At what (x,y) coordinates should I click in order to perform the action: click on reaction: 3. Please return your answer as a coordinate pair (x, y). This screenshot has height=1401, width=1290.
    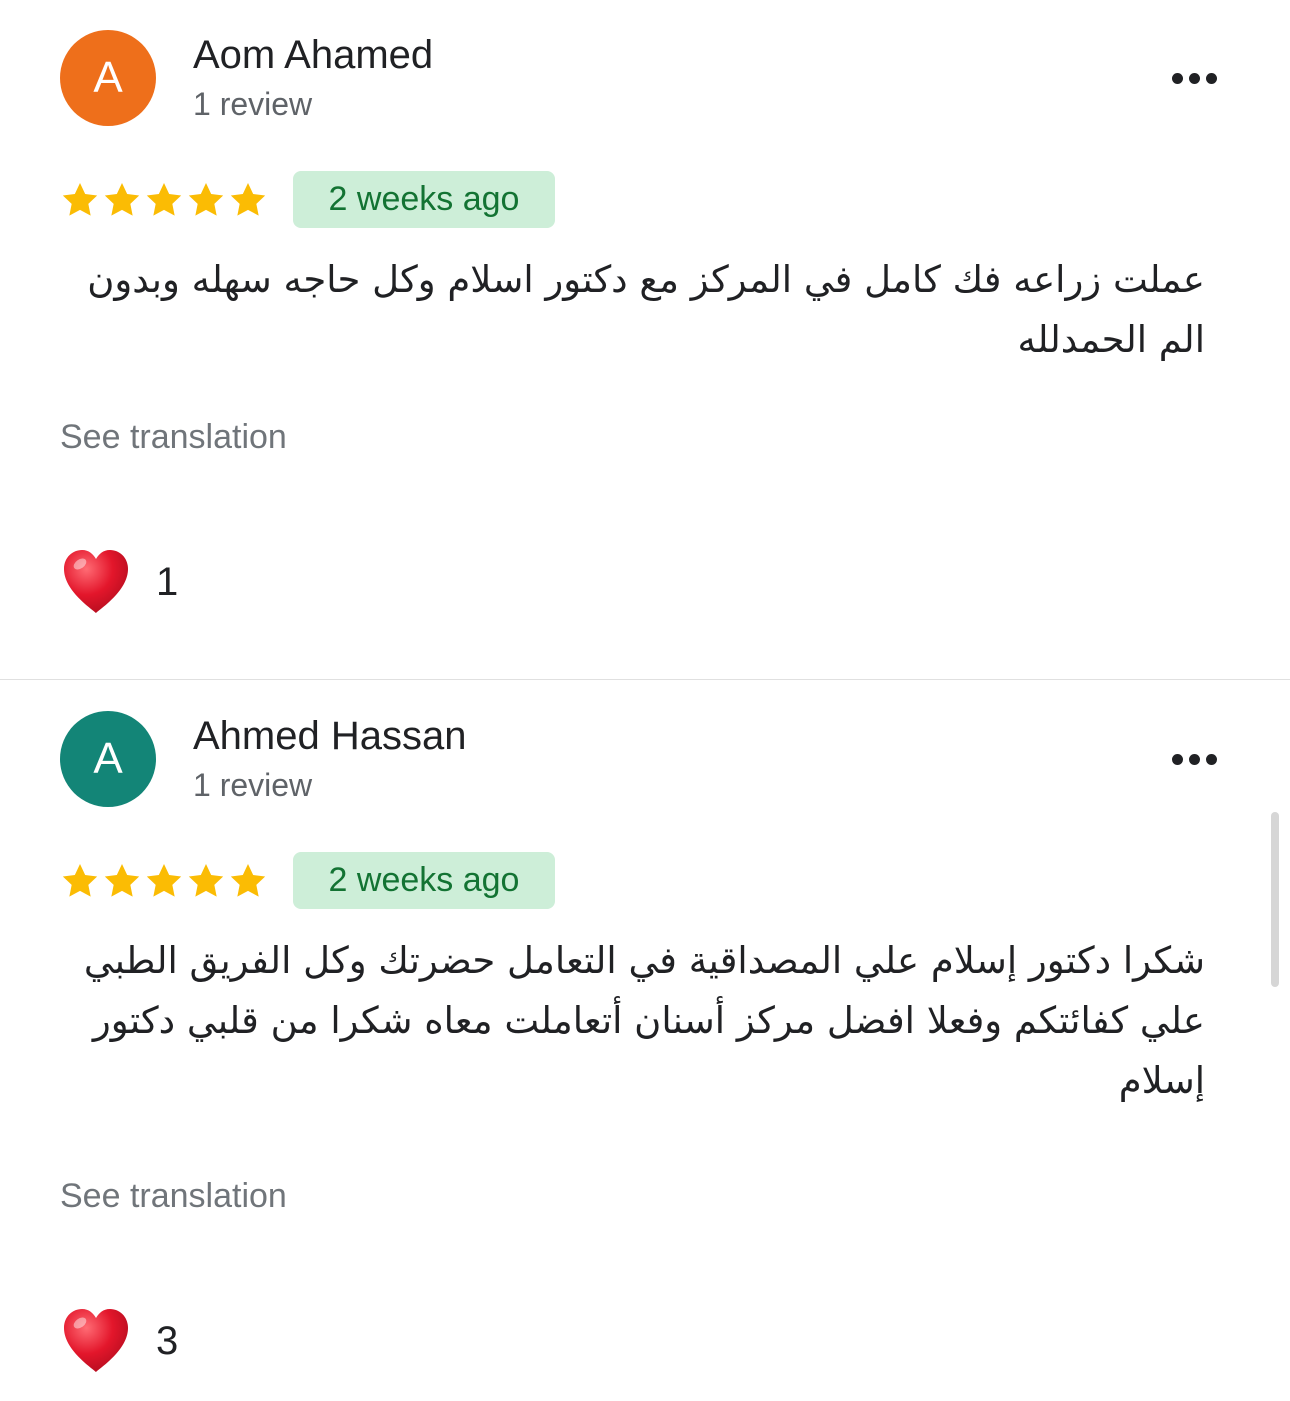
    Looking at the image, I should click on (119, 1341).